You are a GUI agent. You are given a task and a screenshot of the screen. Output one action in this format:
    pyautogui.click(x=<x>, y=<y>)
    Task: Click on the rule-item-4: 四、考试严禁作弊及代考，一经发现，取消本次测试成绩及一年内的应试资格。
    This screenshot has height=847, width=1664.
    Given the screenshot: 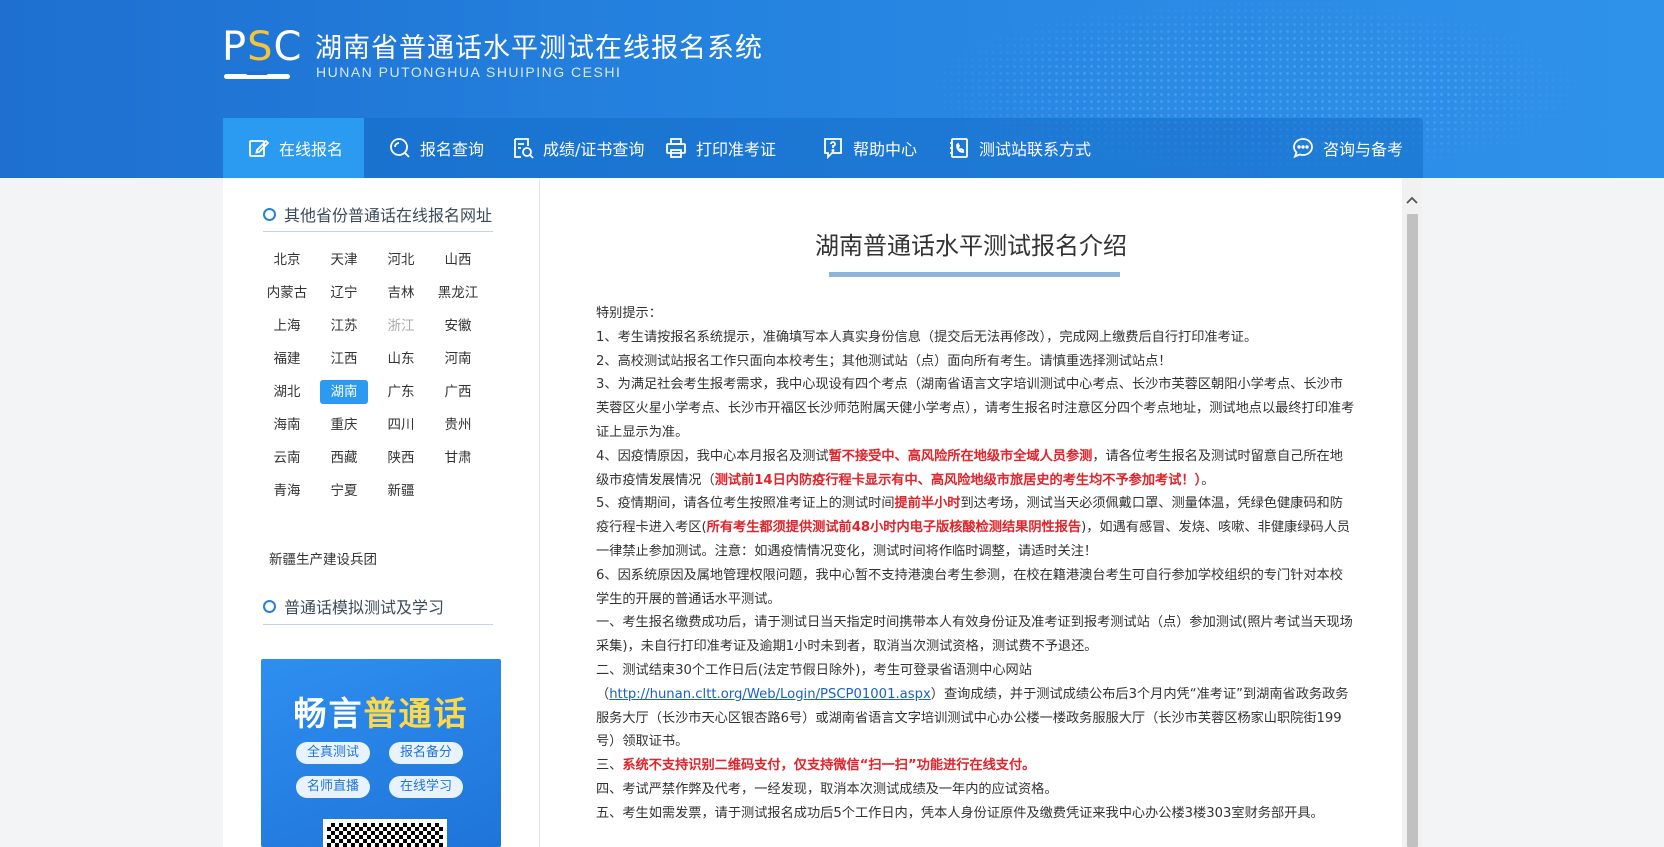 What is the action you would take?
    pyautogui.click(x=827, y=789)
    